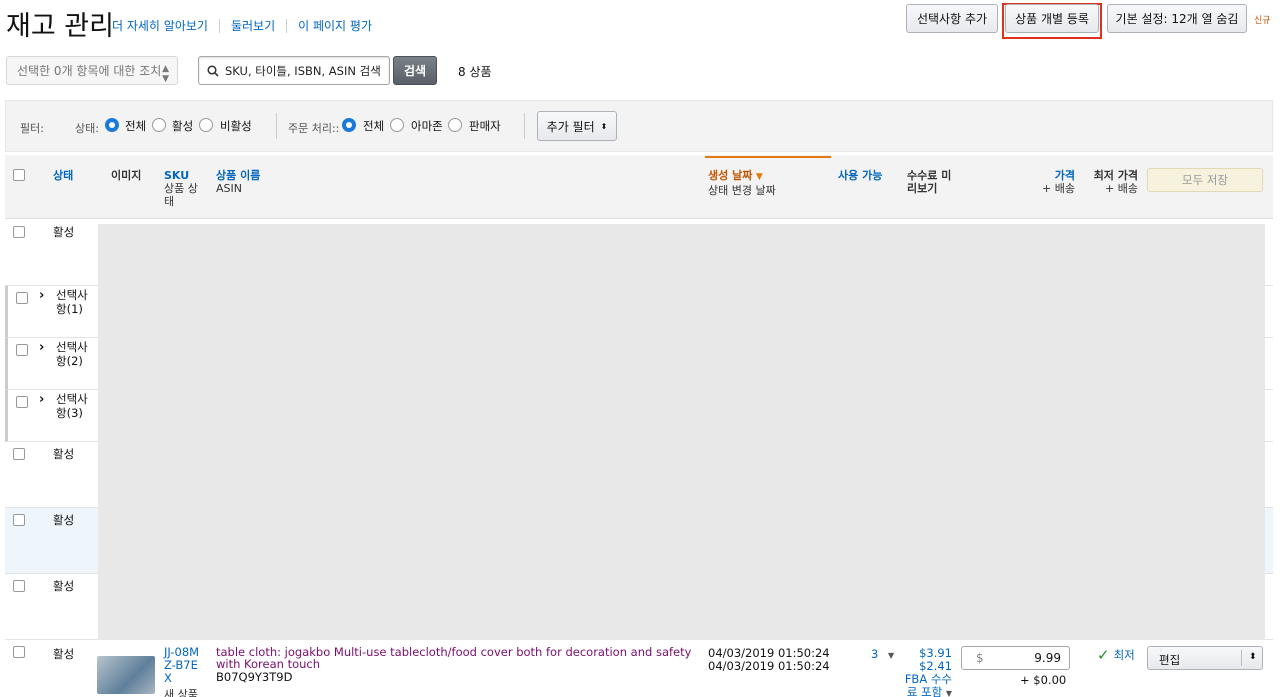 This screenshot has height=697, width=1280. Describe the element at coordinates (1047, 658) in the screenshot. I see `price-value: 9.99` at that location.